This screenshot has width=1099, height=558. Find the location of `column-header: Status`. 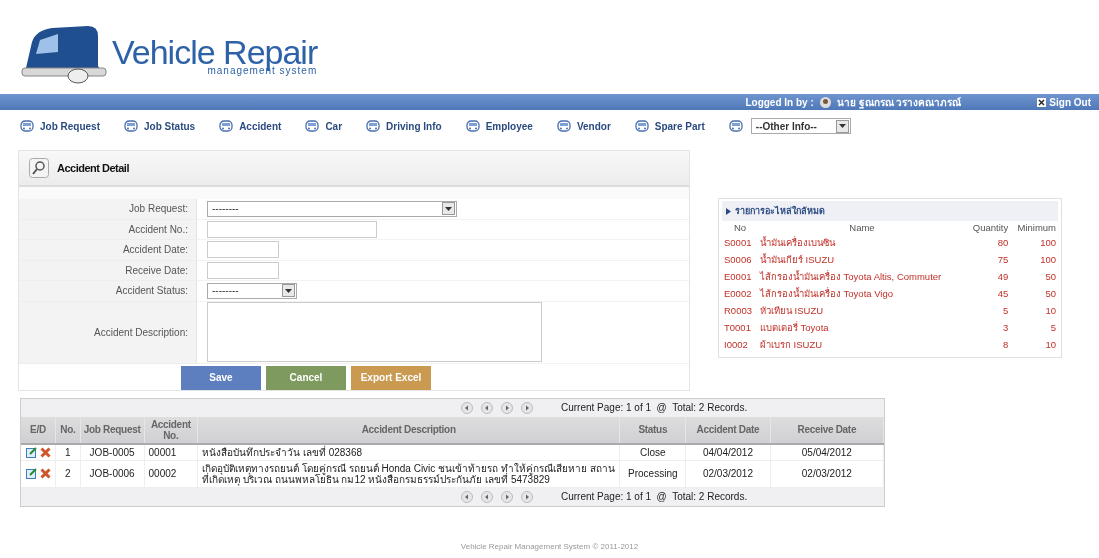

column-header: Status is located at coordinates (652, 430).